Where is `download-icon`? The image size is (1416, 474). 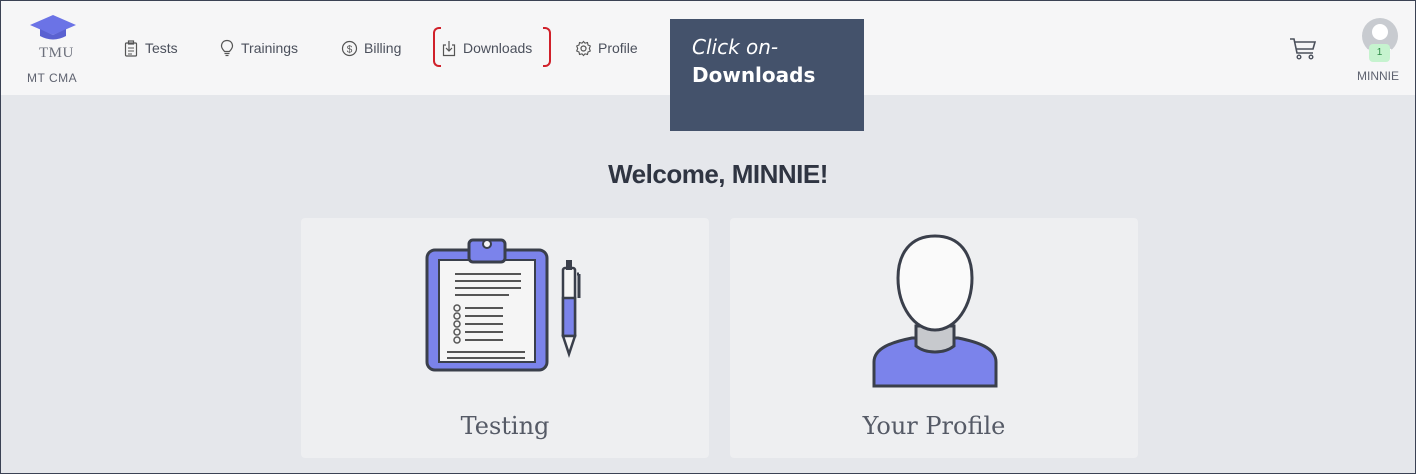 download-icon is located at coordinates (449, 48).